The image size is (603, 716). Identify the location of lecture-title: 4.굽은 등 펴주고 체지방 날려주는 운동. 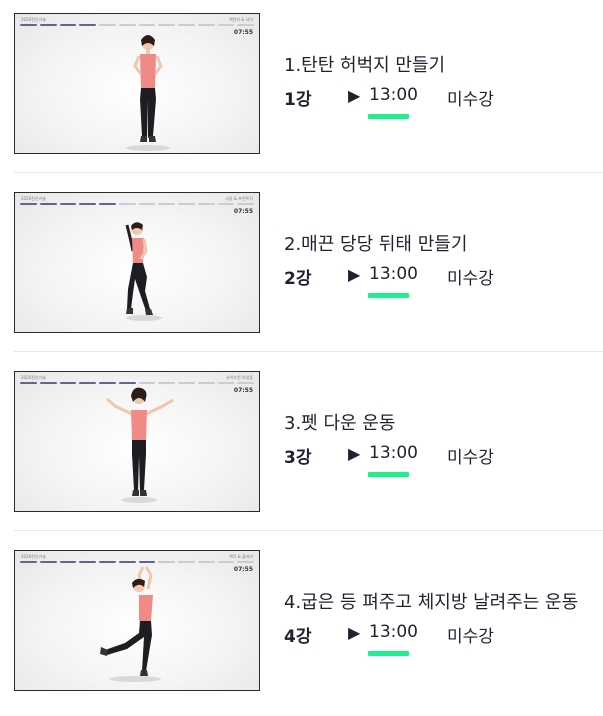
(431, 601).